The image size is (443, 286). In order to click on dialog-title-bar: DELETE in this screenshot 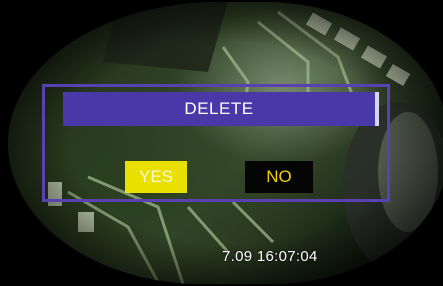, I will do `click(221, 109)`.